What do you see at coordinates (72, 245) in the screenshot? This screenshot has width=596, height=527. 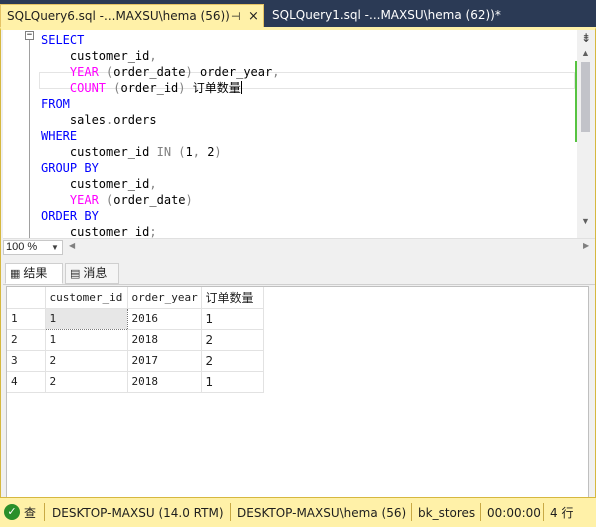 I see `scroll-left-icon: ◀` at bounding box center [72, 245].